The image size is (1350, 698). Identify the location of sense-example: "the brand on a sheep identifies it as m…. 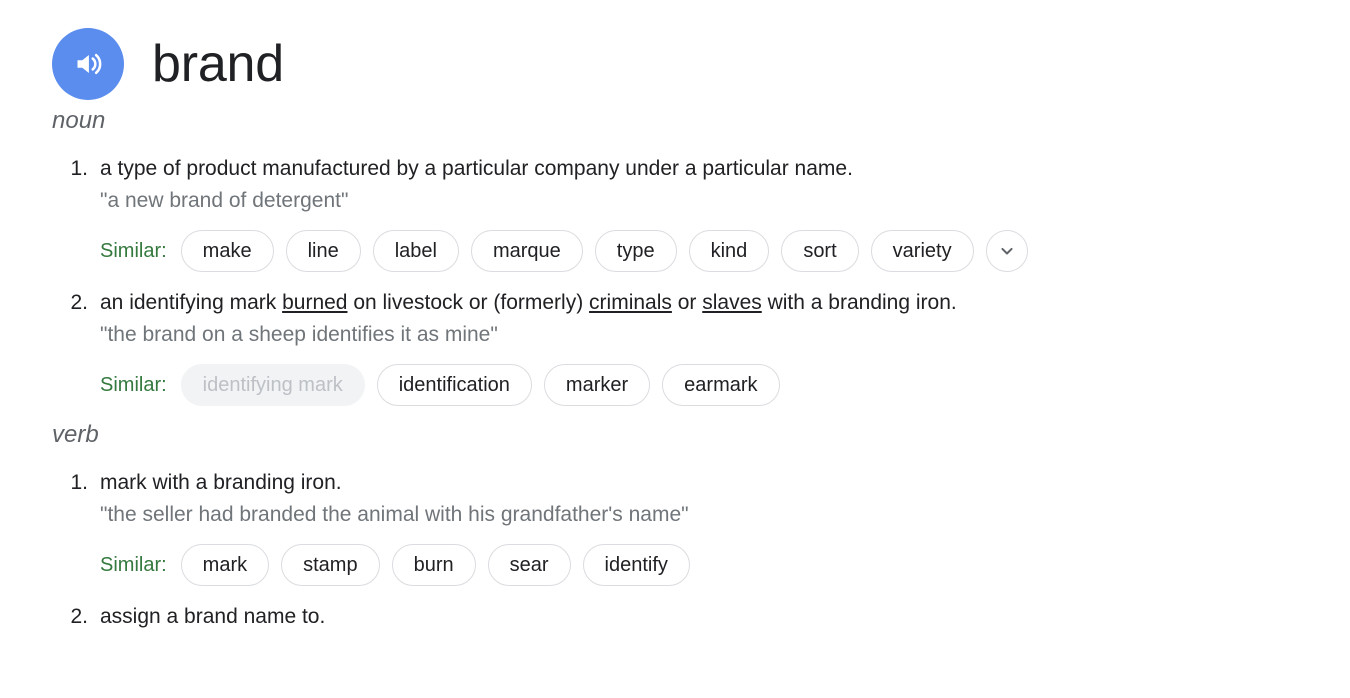
(299, 334).